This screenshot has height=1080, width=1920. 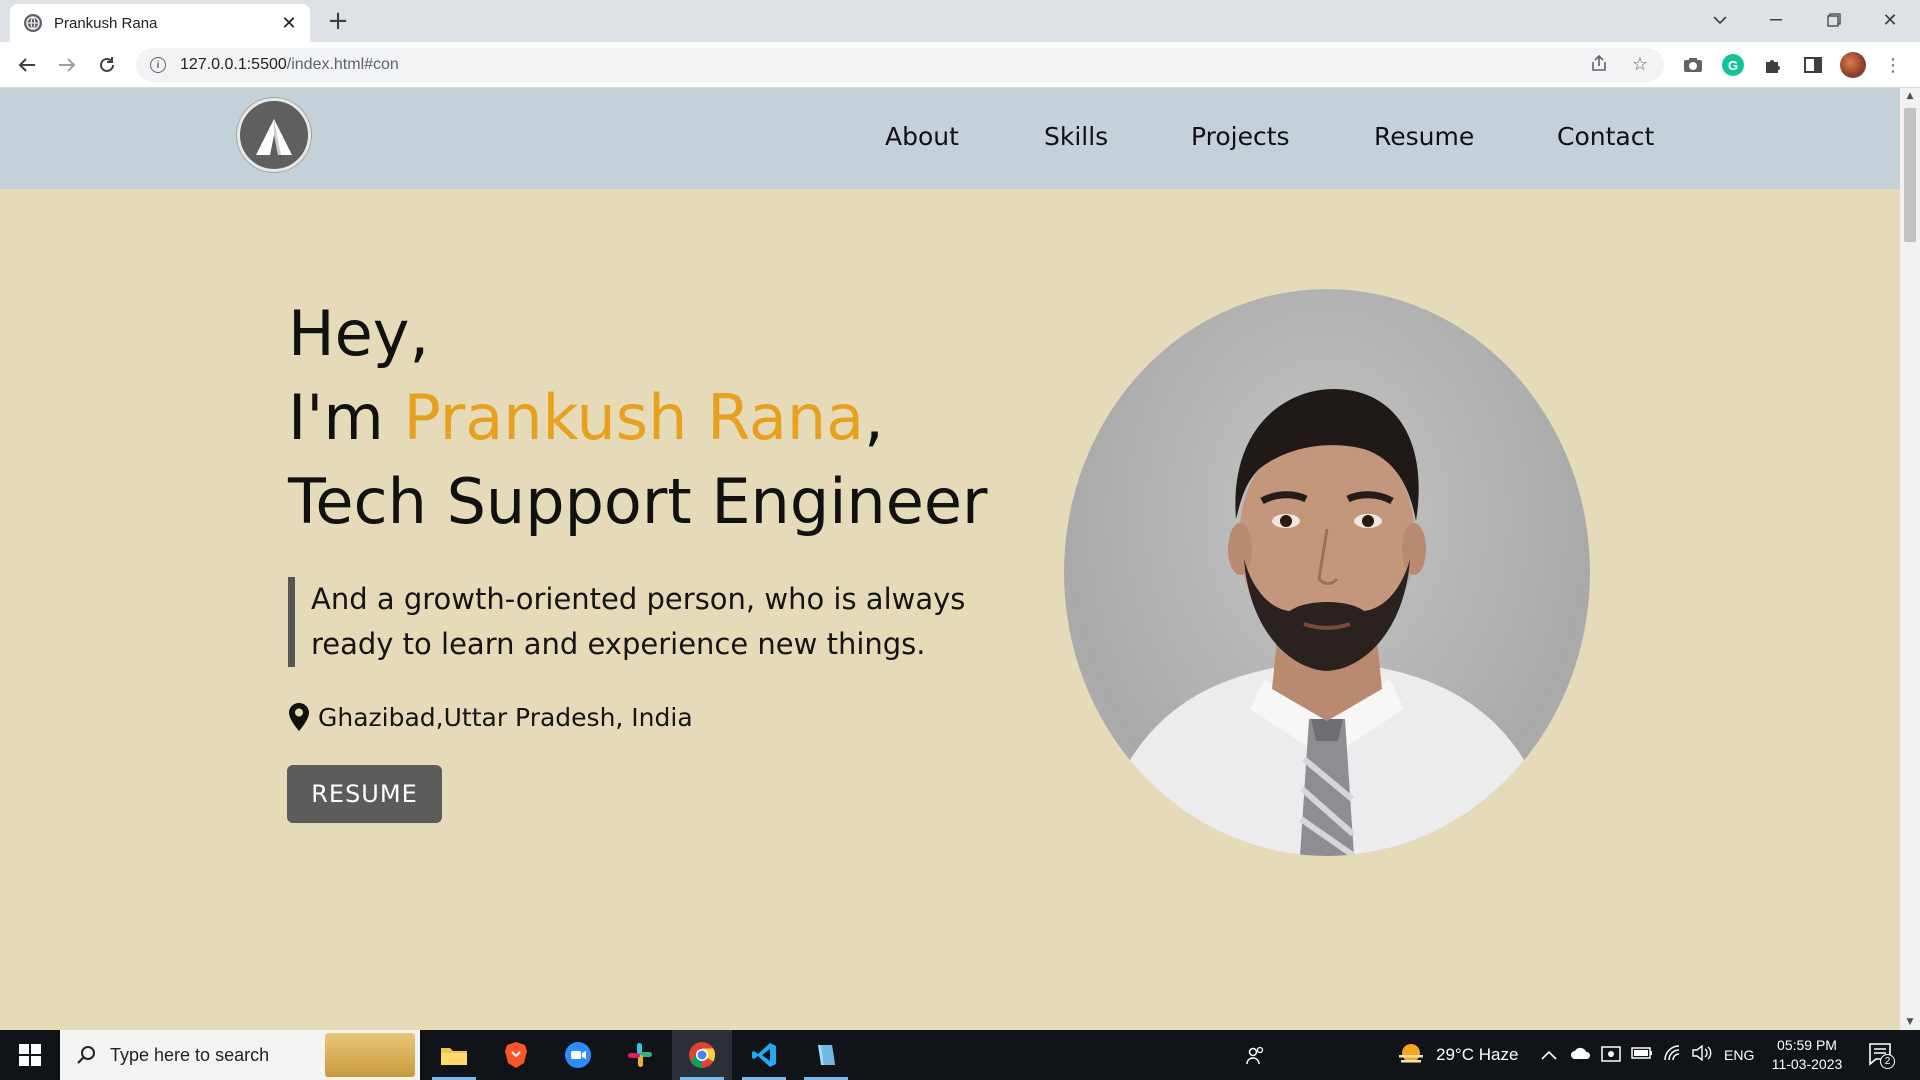 I want to click on notifications-icon: 2, so click(x=1881, y=1057).